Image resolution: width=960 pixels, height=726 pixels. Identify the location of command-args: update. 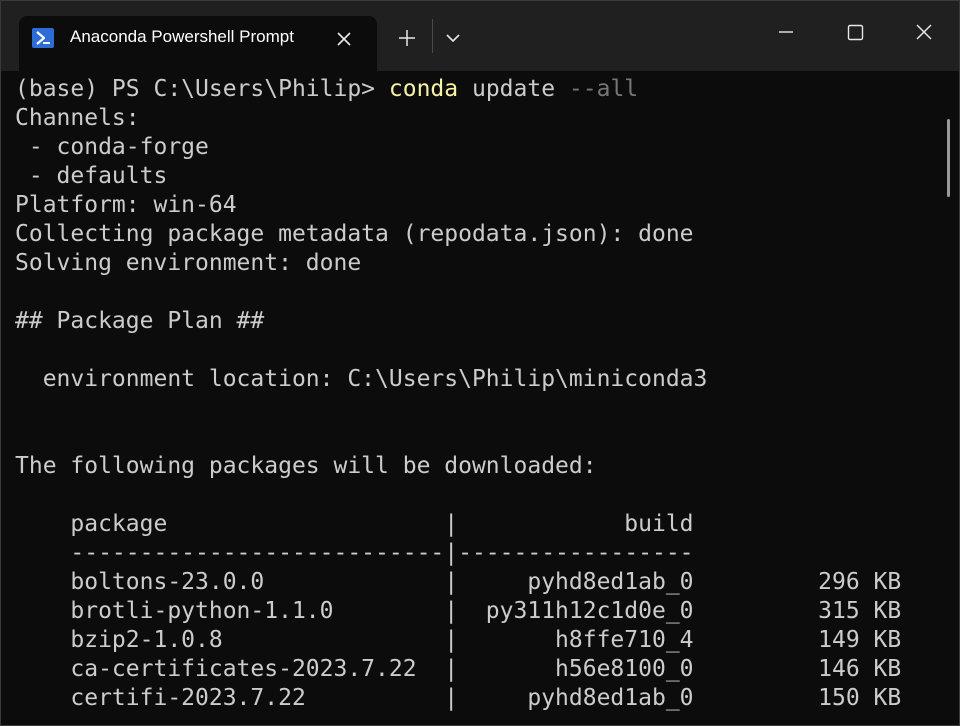
(513, 89).